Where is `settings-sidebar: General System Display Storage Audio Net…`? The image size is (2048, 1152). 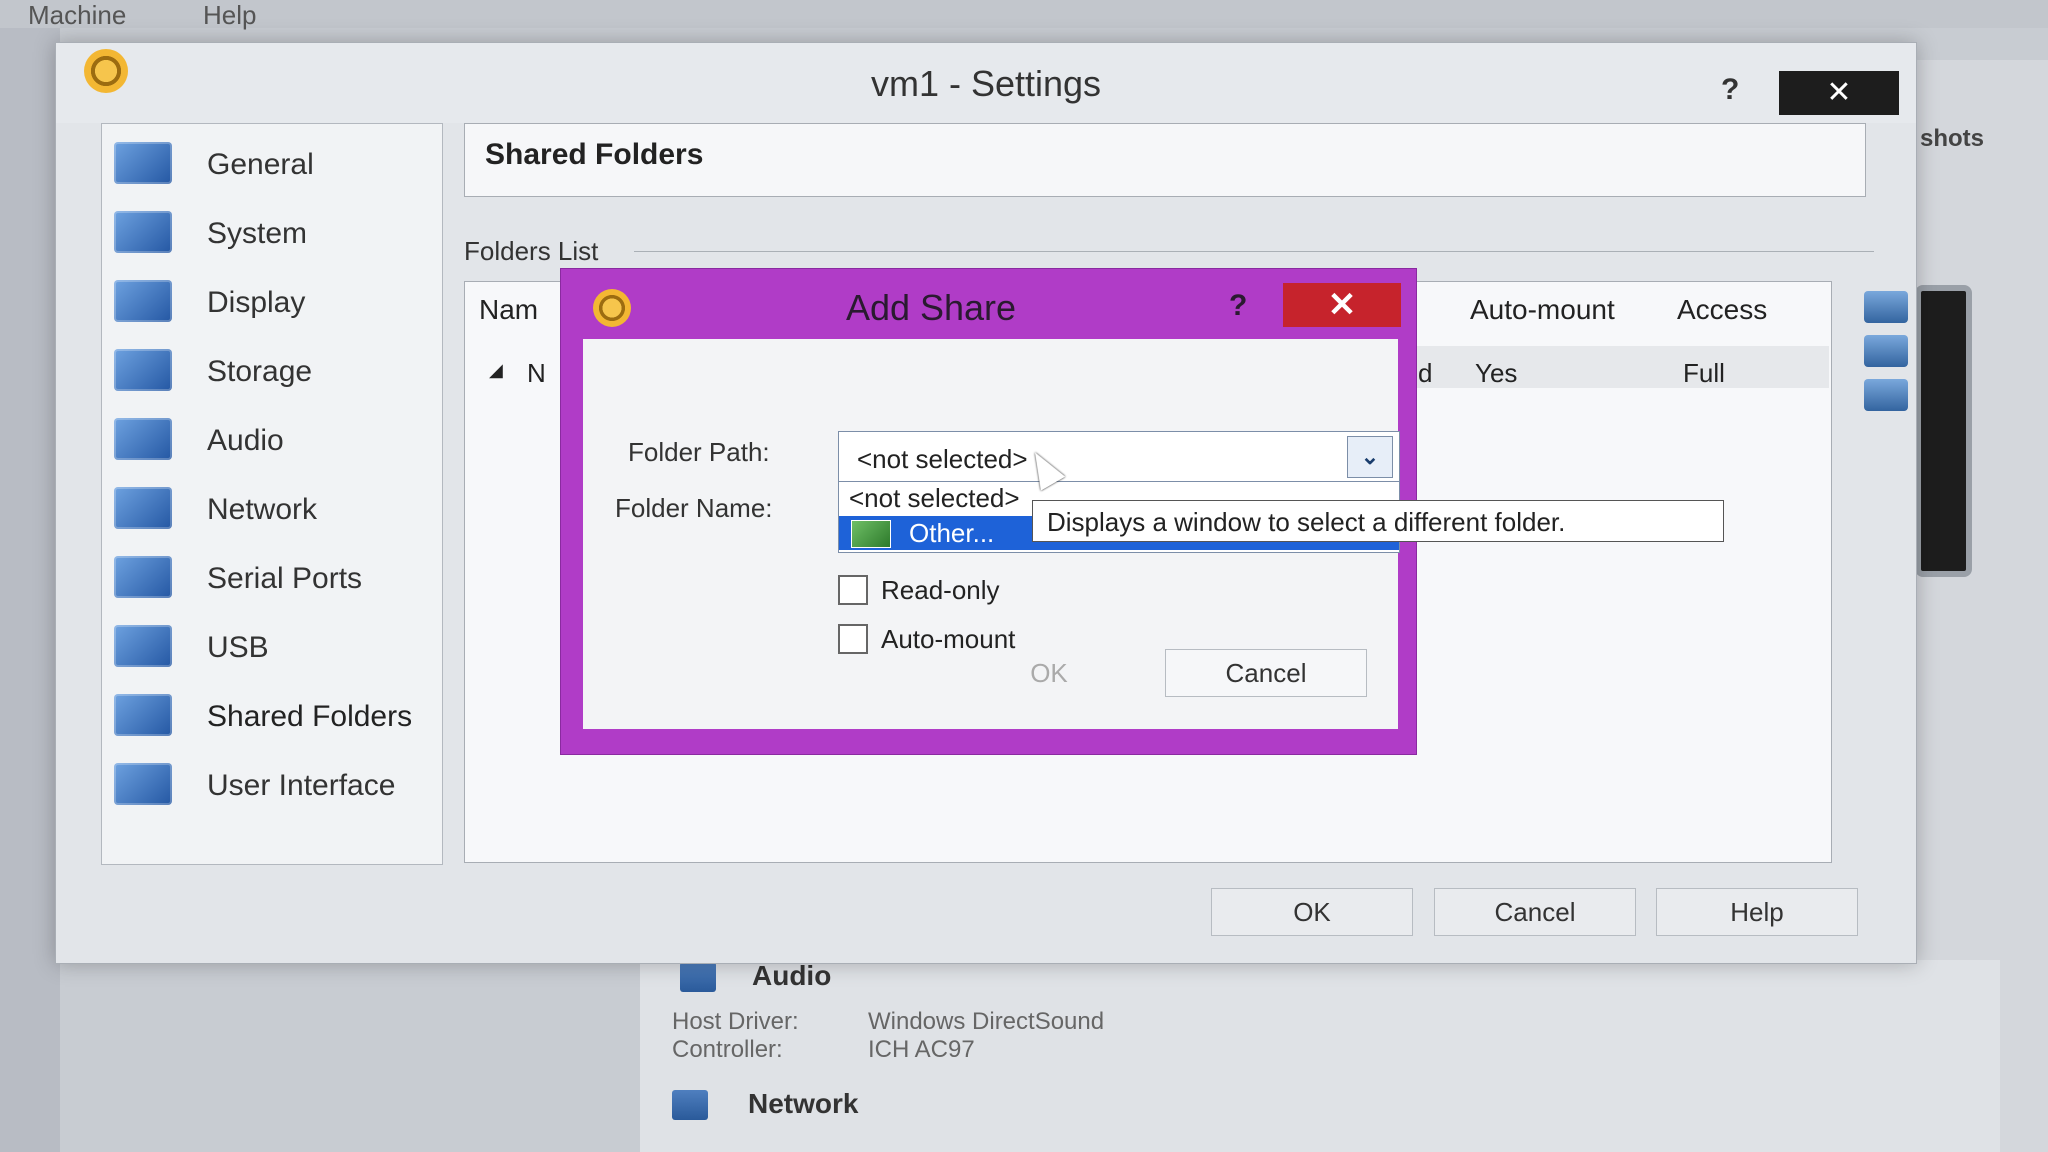 settings-sidebar: General System Display Storage Audio Net… is located at coordinates (272, 494).